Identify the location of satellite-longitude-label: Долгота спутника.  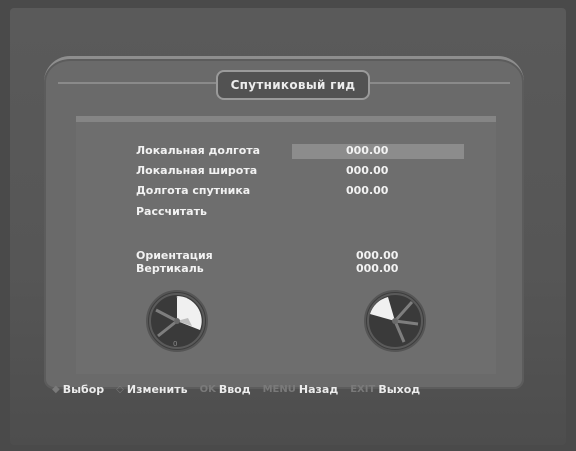
(193, 190).